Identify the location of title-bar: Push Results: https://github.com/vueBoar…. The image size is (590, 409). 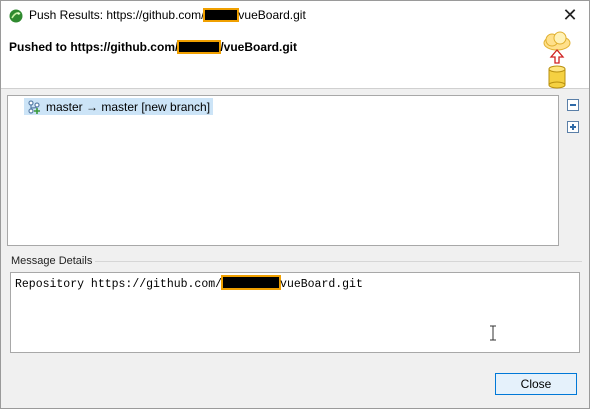
(295, 16).